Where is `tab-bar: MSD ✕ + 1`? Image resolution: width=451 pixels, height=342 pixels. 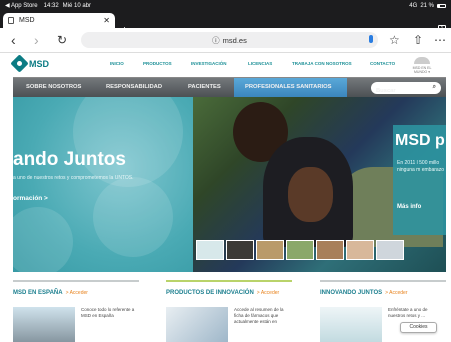
tab-bar: MSD ✕ + 1 is located at coordinates (225, 24).